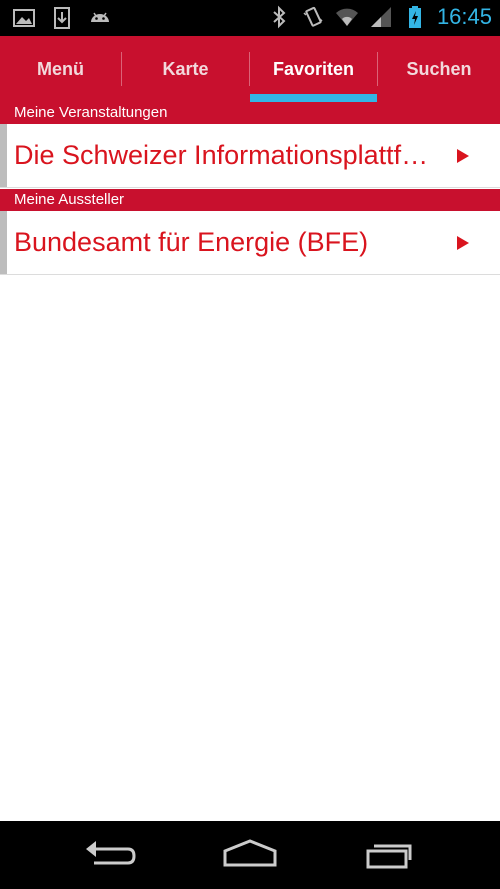  I want to click on tab-favorites: Favoriten, so click(313, 69).